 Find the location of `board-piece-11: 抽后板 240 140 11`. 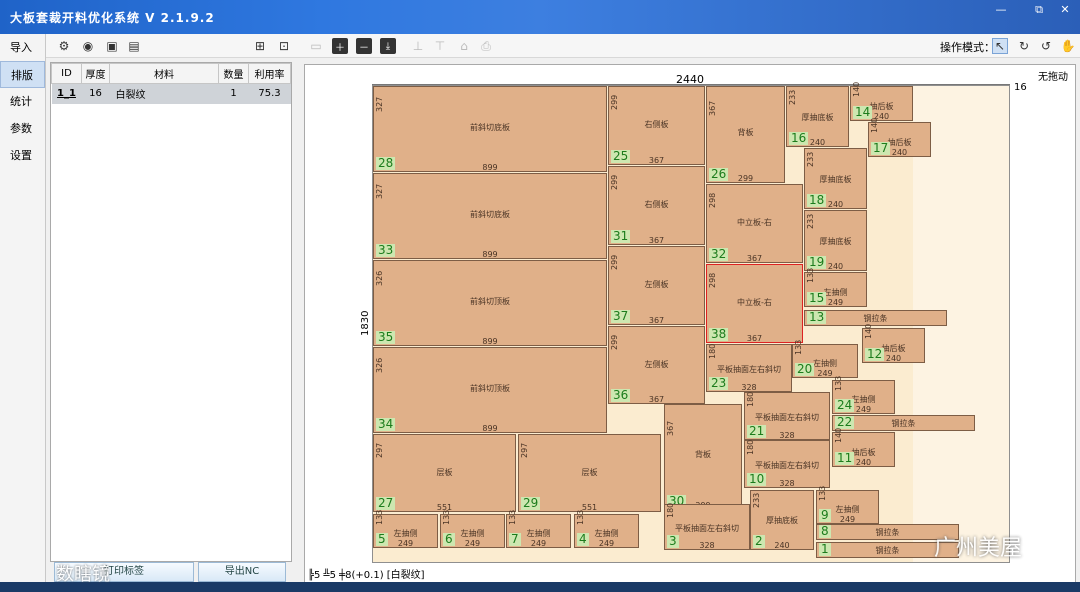

board-piece-11: 抽后板 240 140 11 is located at coordinates (863, 447).